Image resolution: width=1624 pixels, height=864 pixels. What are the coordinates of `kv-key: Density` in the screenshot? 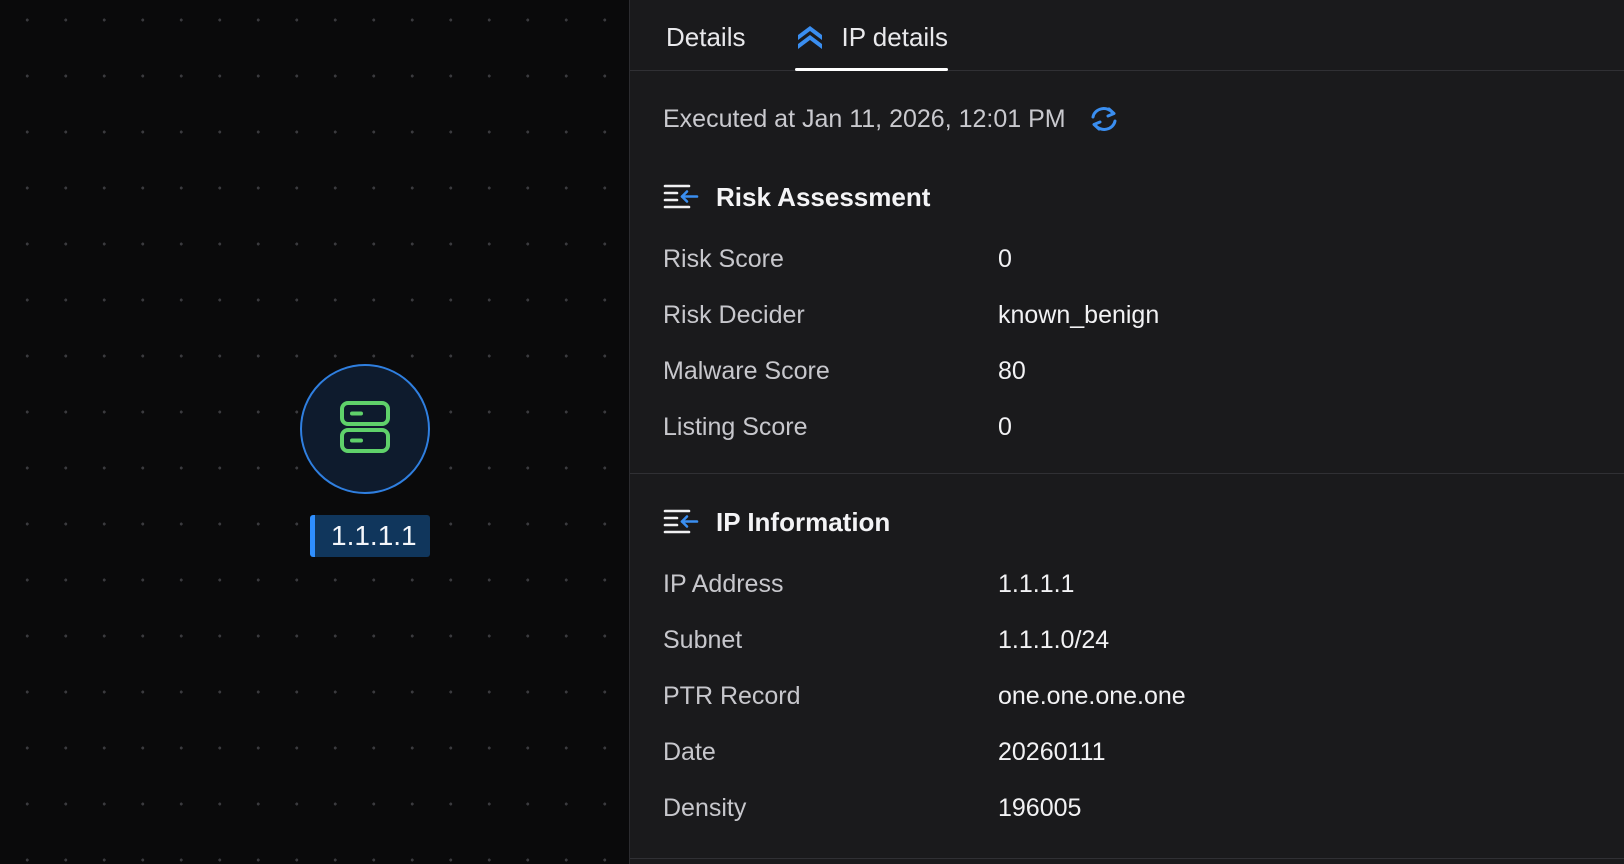 It's located at (705, 807).